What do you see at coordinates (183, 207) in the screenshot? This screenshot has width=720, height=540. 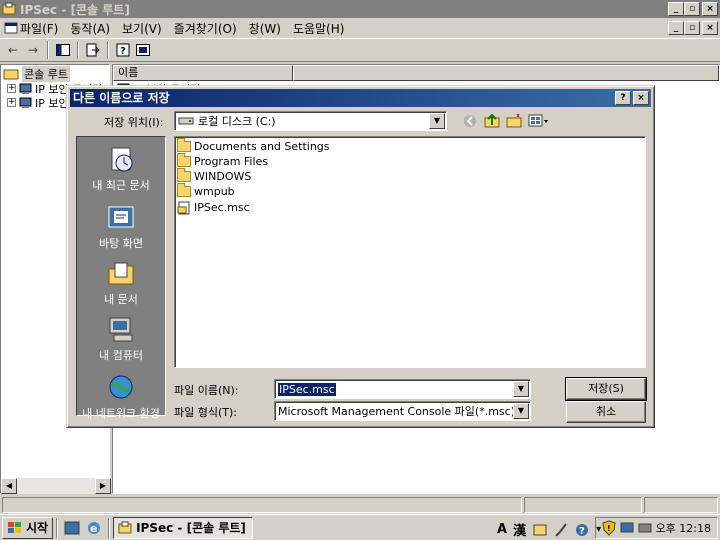 I see `msc-file-icon` at bounding box center [183, 207].